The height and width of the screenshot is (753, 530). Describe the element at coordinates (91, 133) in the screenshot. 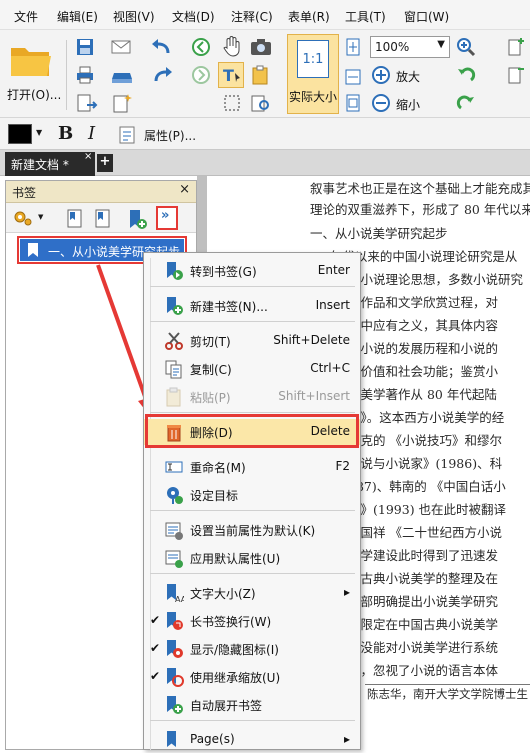

I see `italic-button: I` at that location.